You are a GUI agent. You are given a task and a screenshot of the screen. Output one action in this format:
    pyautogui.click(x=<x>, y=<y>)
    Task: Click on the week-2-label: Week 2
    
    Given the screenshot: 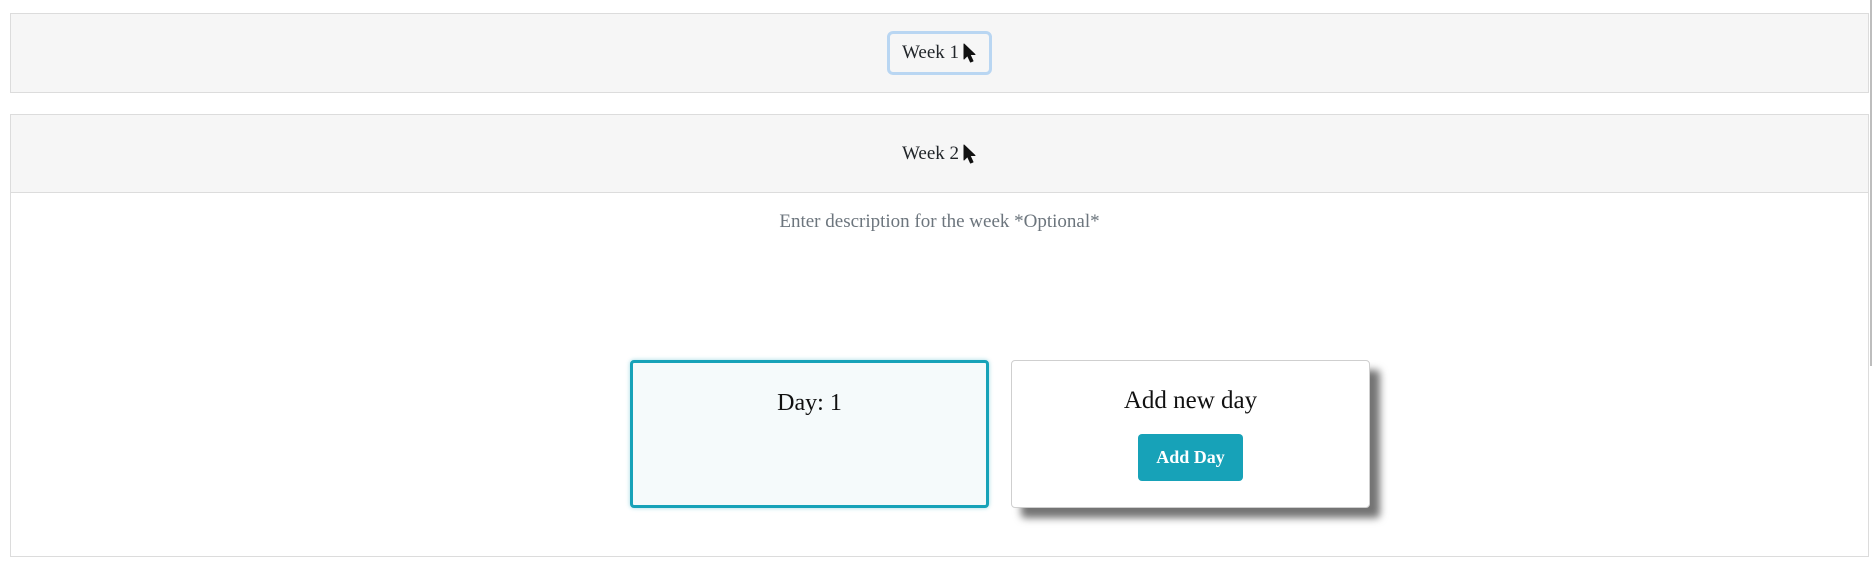 What is the action you would take?
    pyautogui.click(x=930, y=153)
    